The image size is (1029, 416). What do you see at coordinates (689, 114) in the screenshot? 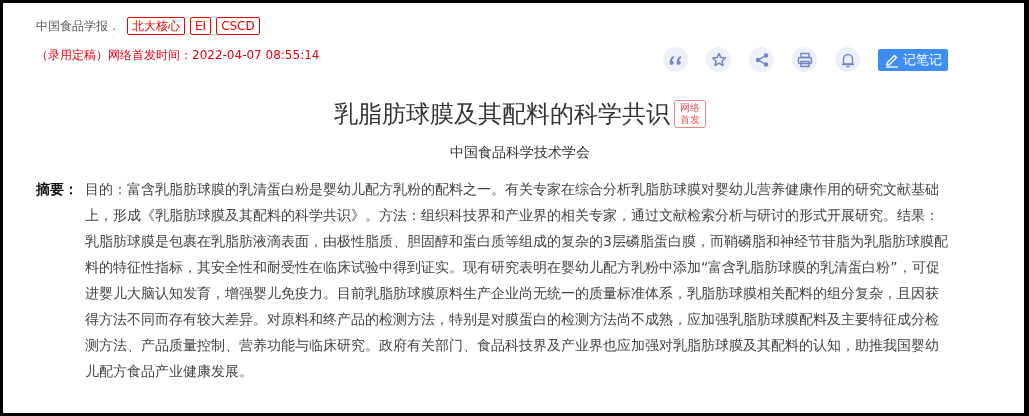
I see `online-first-badge: 网络首发` at bounding box center [689, 114].